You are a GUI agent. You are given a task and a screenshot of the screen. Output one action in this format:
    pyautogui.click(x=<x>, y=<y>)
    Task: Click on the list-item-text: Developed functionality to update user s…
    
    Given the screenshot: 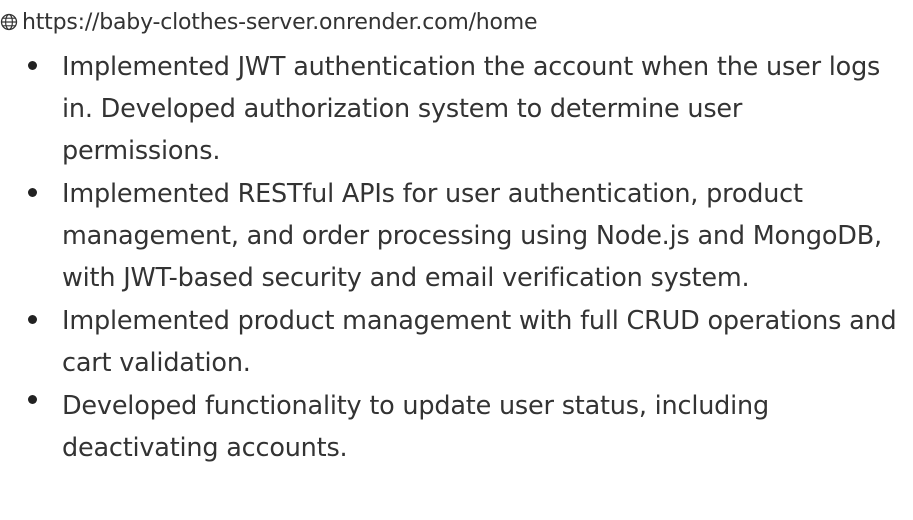 What is the action you would take?
    pyautogui.click(x=415, y=427)
    